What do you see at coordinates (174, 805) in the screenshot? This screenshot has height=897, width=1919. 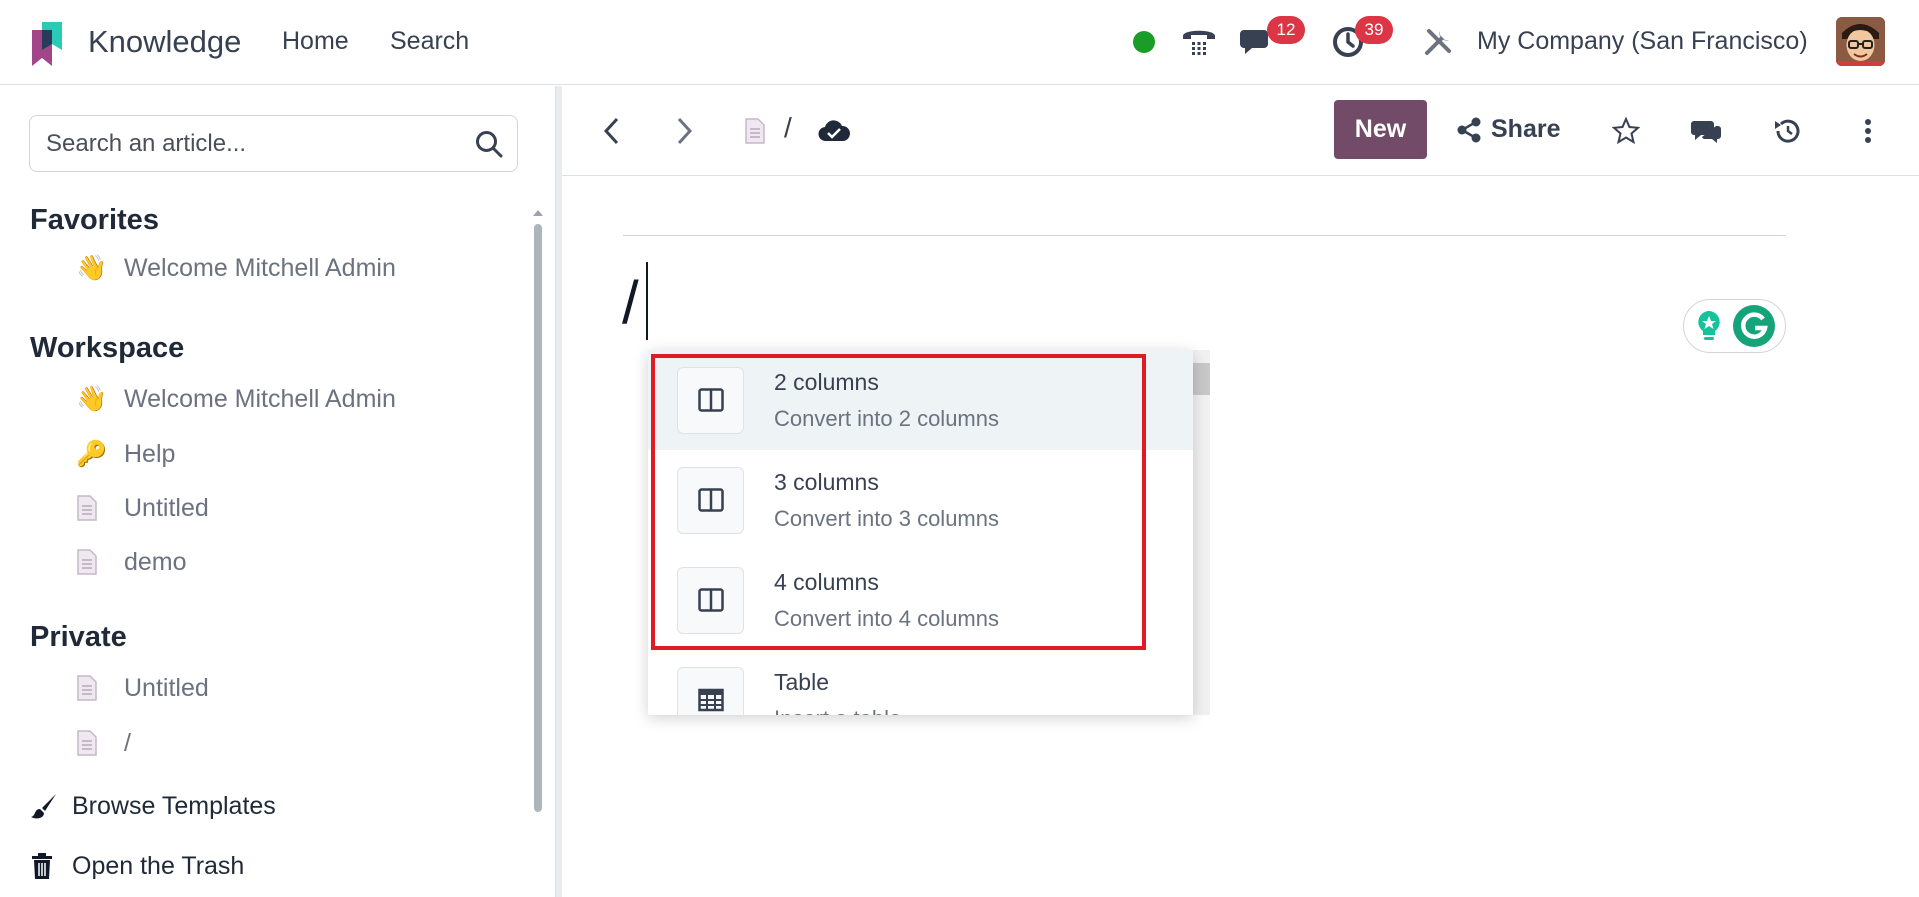 I see `browse-templates-label: Browse Templates` at bounding box center [174, 805].